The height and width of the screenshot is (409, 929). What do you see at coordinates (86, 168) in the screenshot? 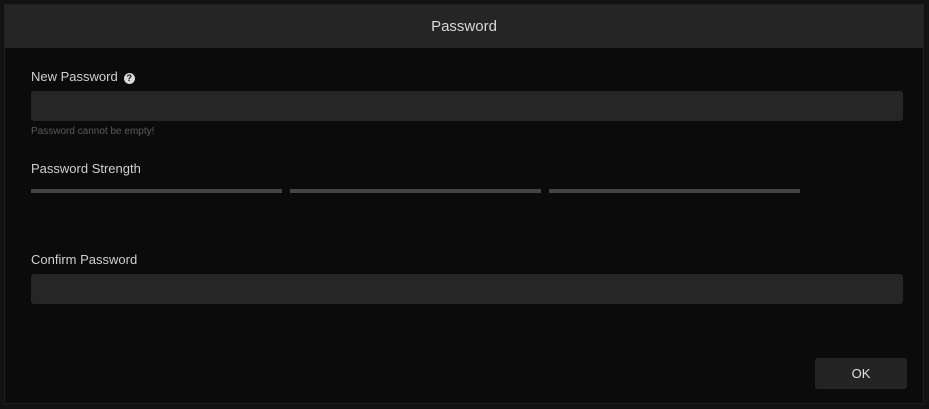
I see `password-strength-label: Password Strength` at bounding box center [86, 168].